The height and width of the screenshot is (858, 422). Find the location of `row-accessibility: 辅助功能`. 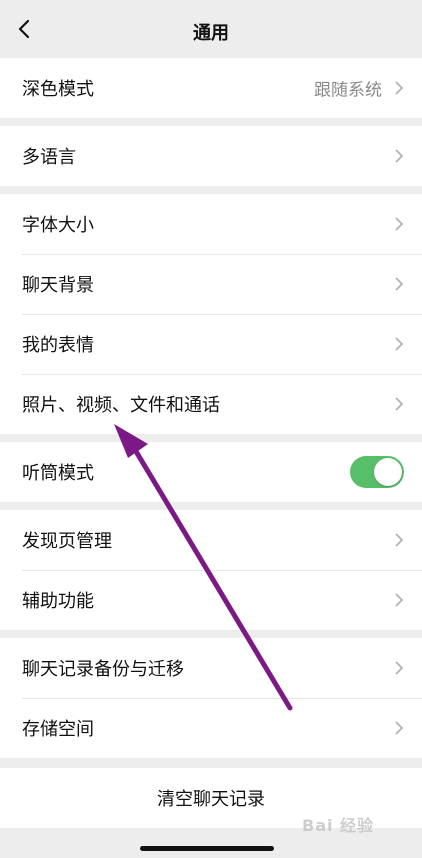

row-accessibility: 辅助功能 is located at coordinates (211, 600).